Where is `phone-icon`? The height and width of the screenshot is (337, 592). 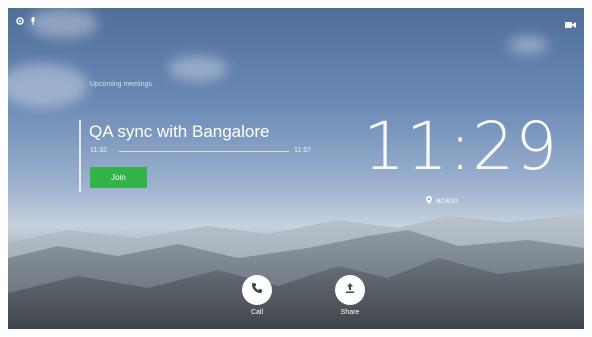 phone-icon is located at coordinates (257, 290).